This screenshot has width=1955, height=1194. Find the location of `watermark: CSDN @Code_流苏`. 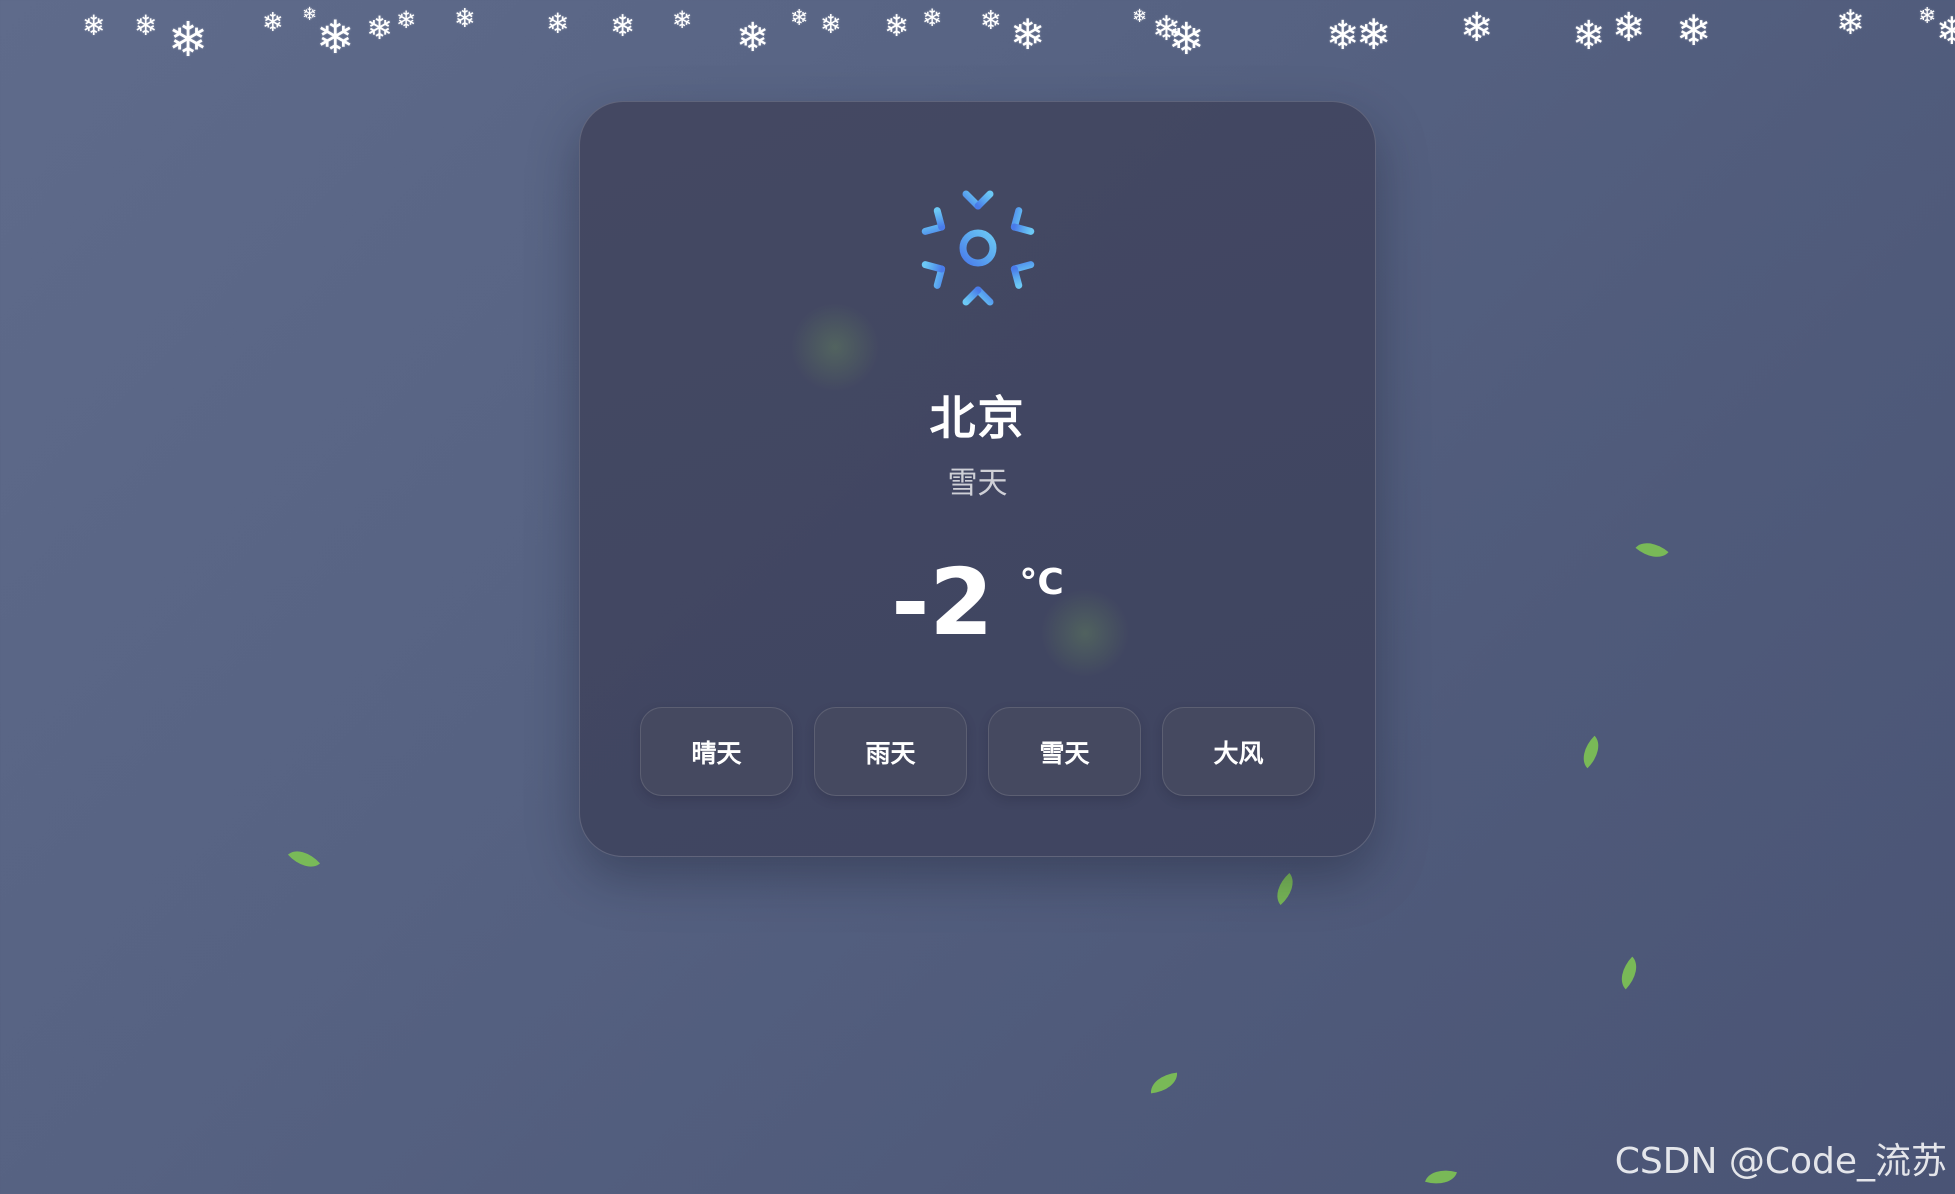

watermark: CSDN @Code_流苏 is located at coordinates (1780, 1161).